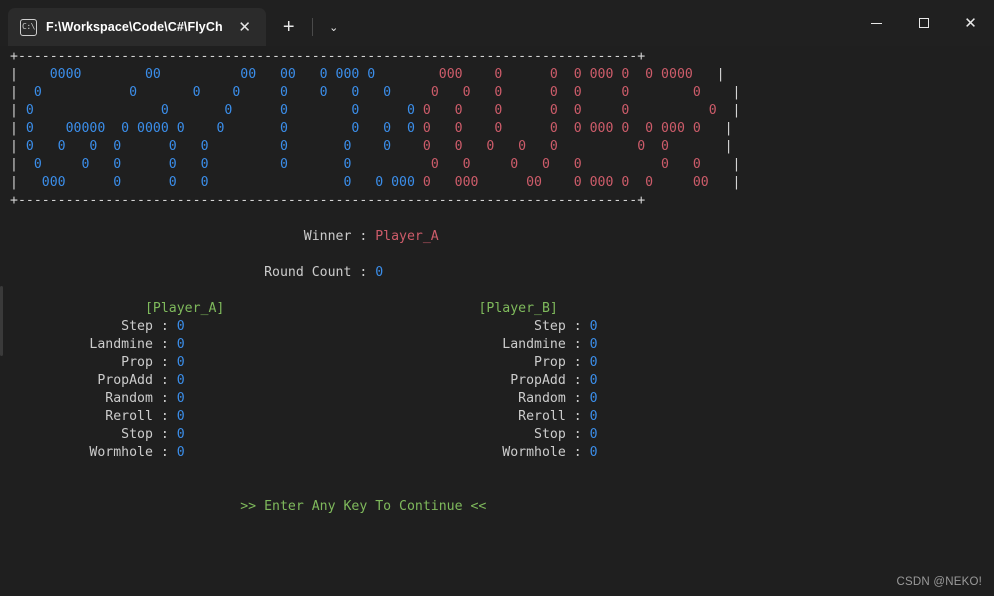  Describe the element at coordinates (289, 27) in the screenshot. I see `new-tab-button: +` at that location.